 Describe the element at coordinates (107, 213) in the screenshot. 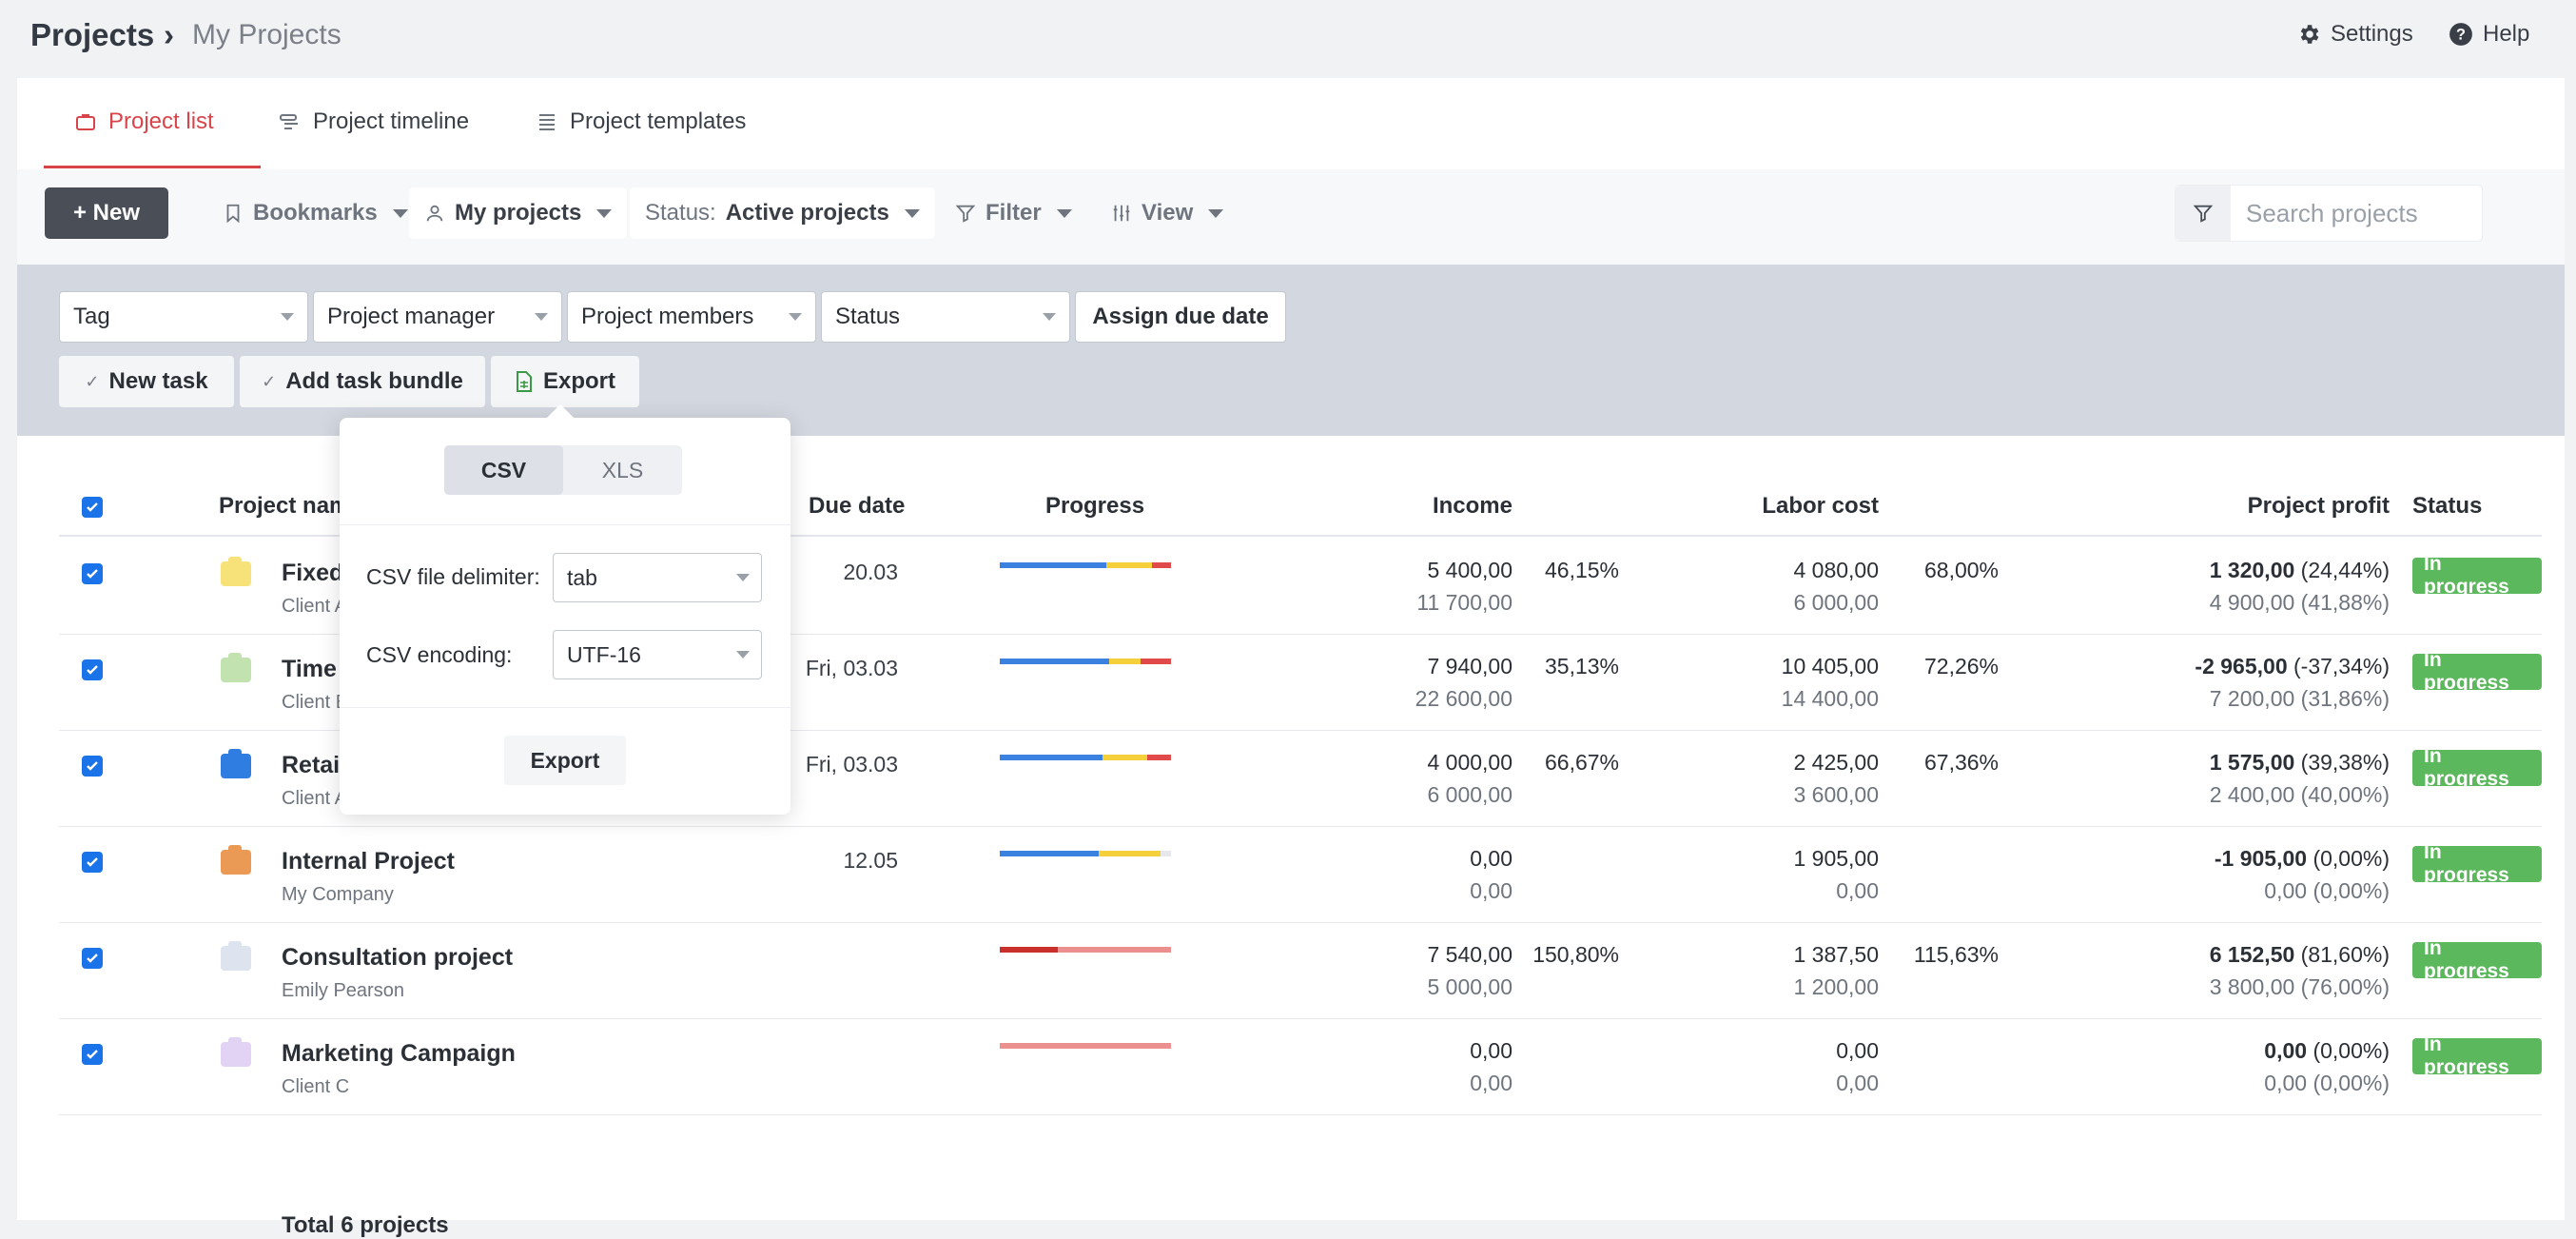

I see `new-button: + New` at that location.